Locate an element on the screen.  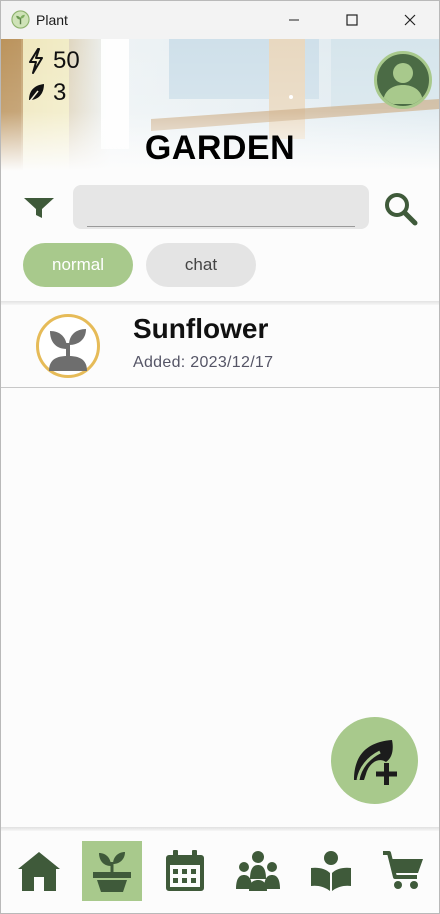
plant-avatar is located at coordinates (68, 346).